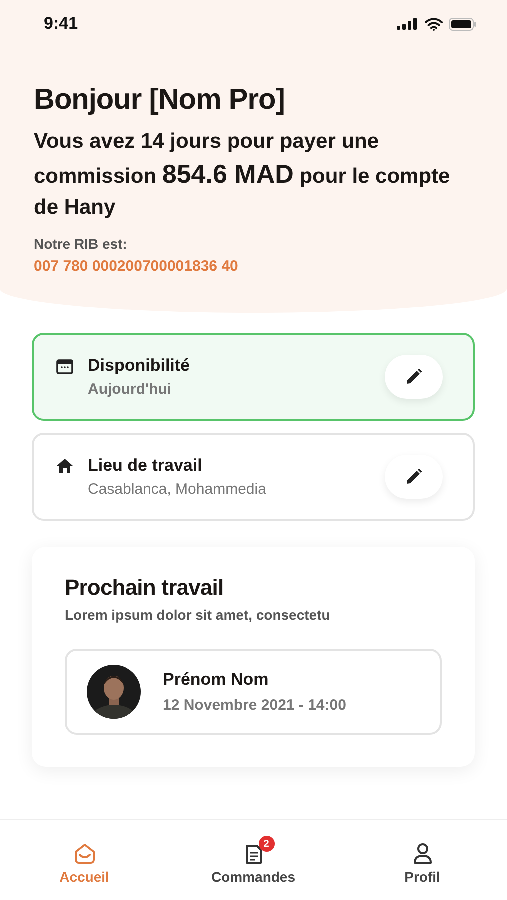 Image resolution: width=507 pixels, height=900 pixels. Describe the element at coordinates (434, 24) in the screenshot. I see `wifi-icon` at that location.